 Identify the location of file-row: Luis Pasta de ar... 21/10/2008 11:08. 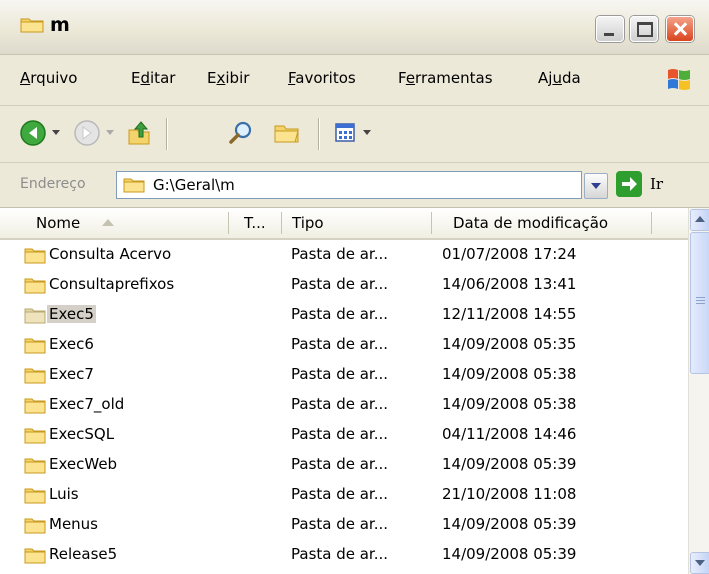
(344, 495).